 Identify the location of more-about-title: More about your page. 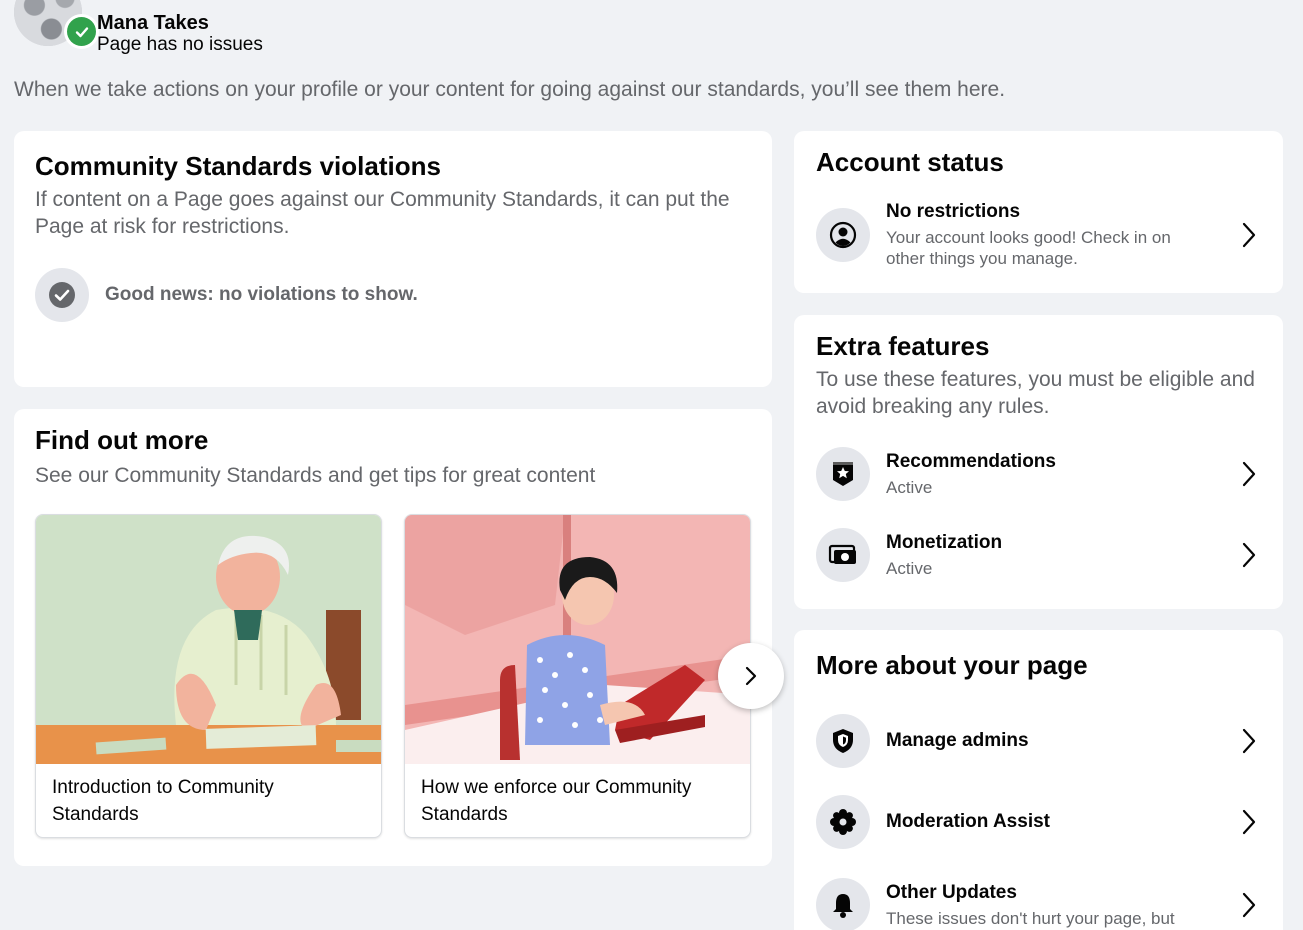
(952, 665).